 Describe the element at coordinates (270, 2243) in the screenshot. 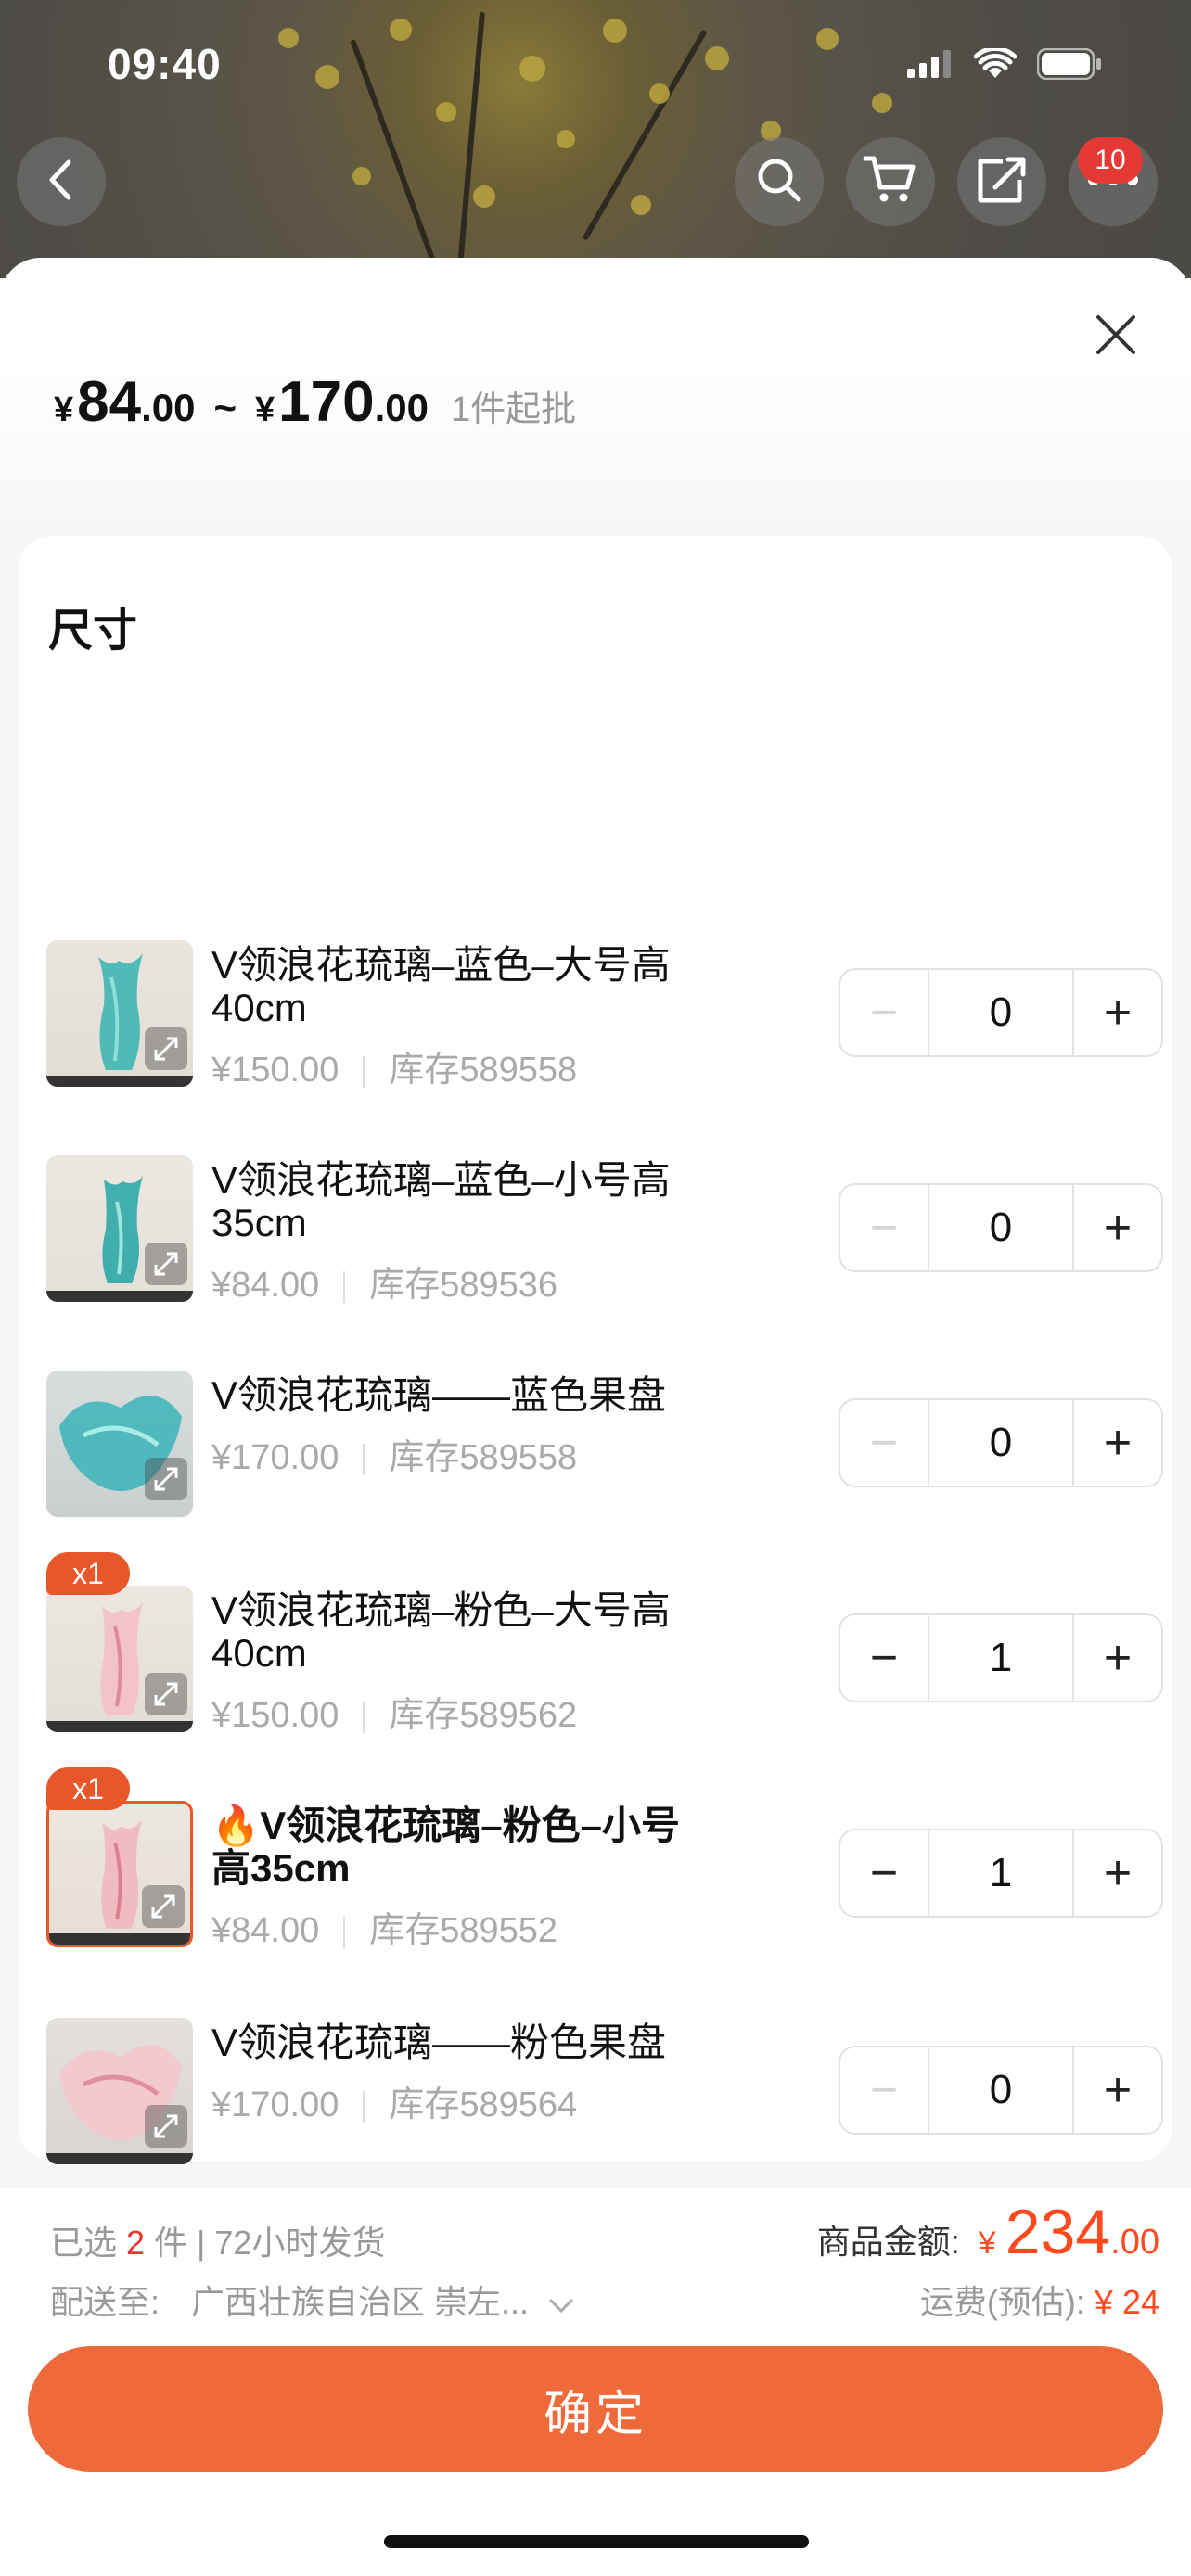

I see `selected-suffix: 件 | 72小时发货` at that location.